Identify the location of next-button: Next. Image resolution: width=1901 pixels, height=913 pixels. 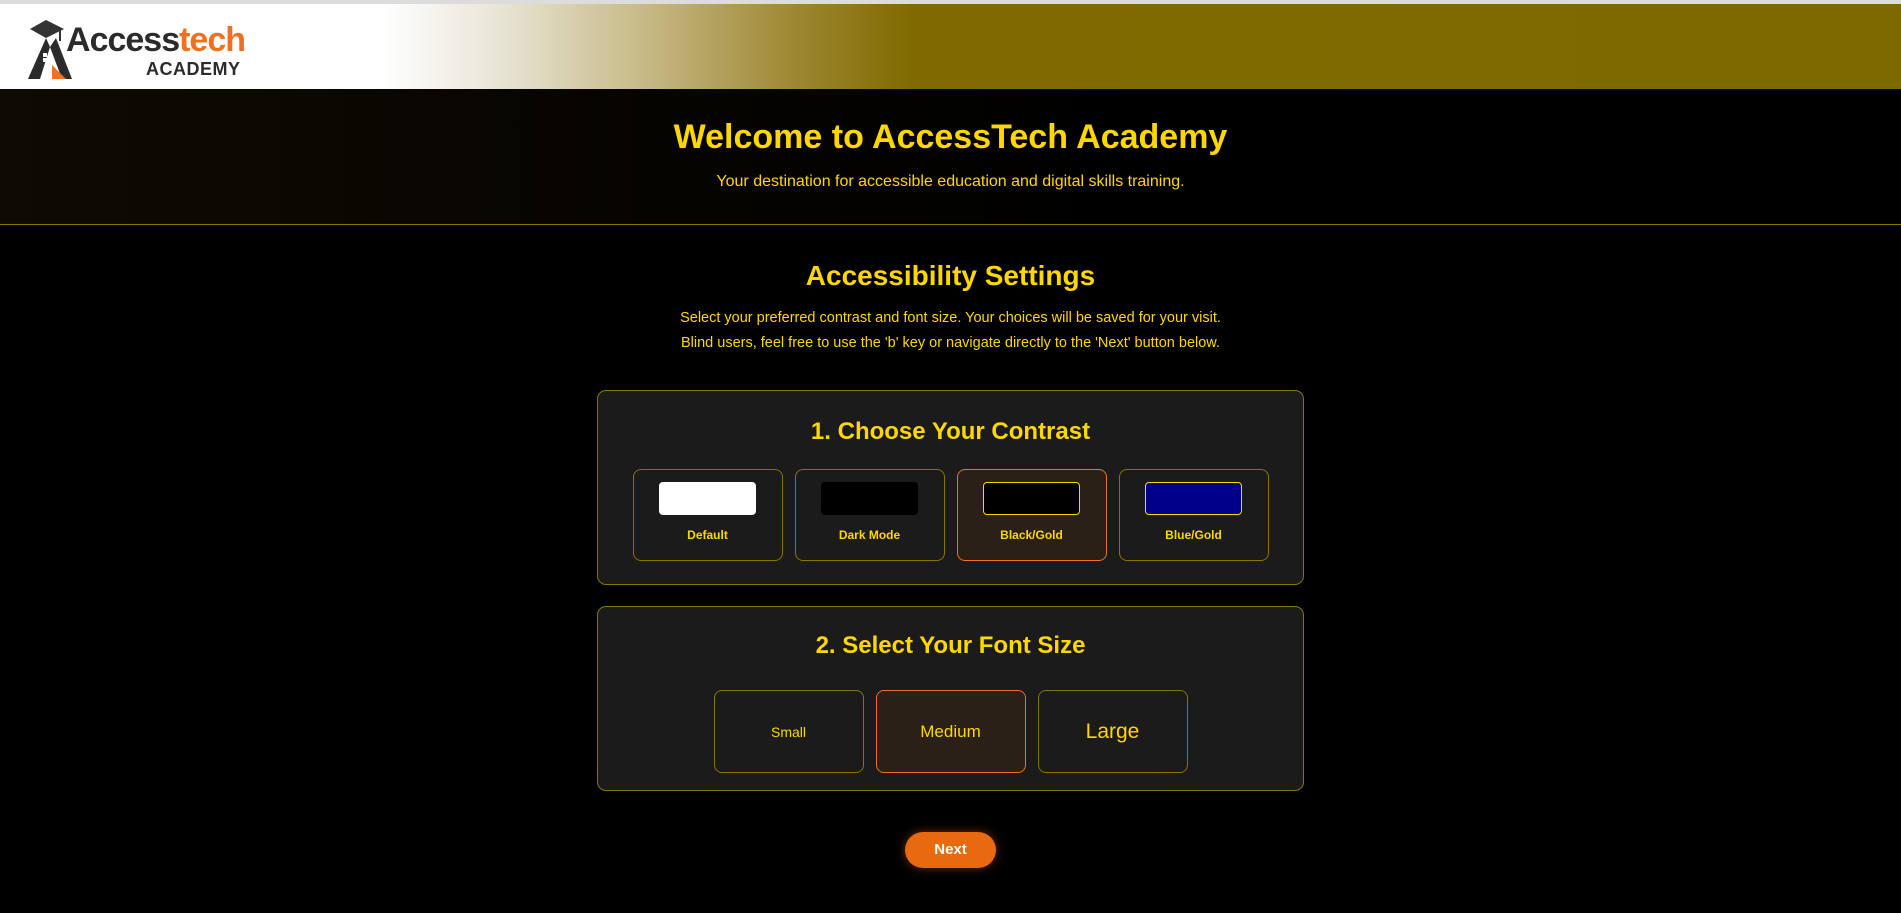
(950, 850).